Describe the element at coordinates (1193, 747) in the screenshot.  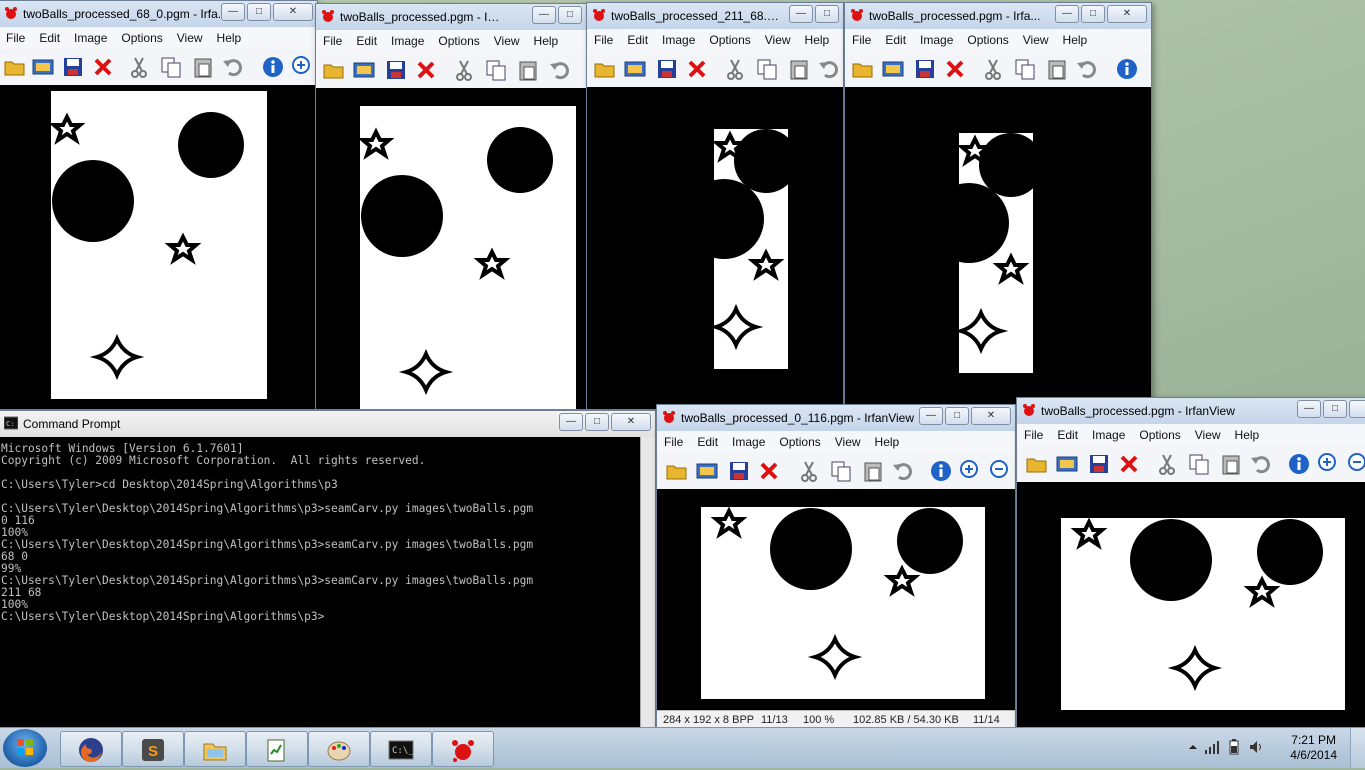
I see `show-hidden-icons-icon` at that location.